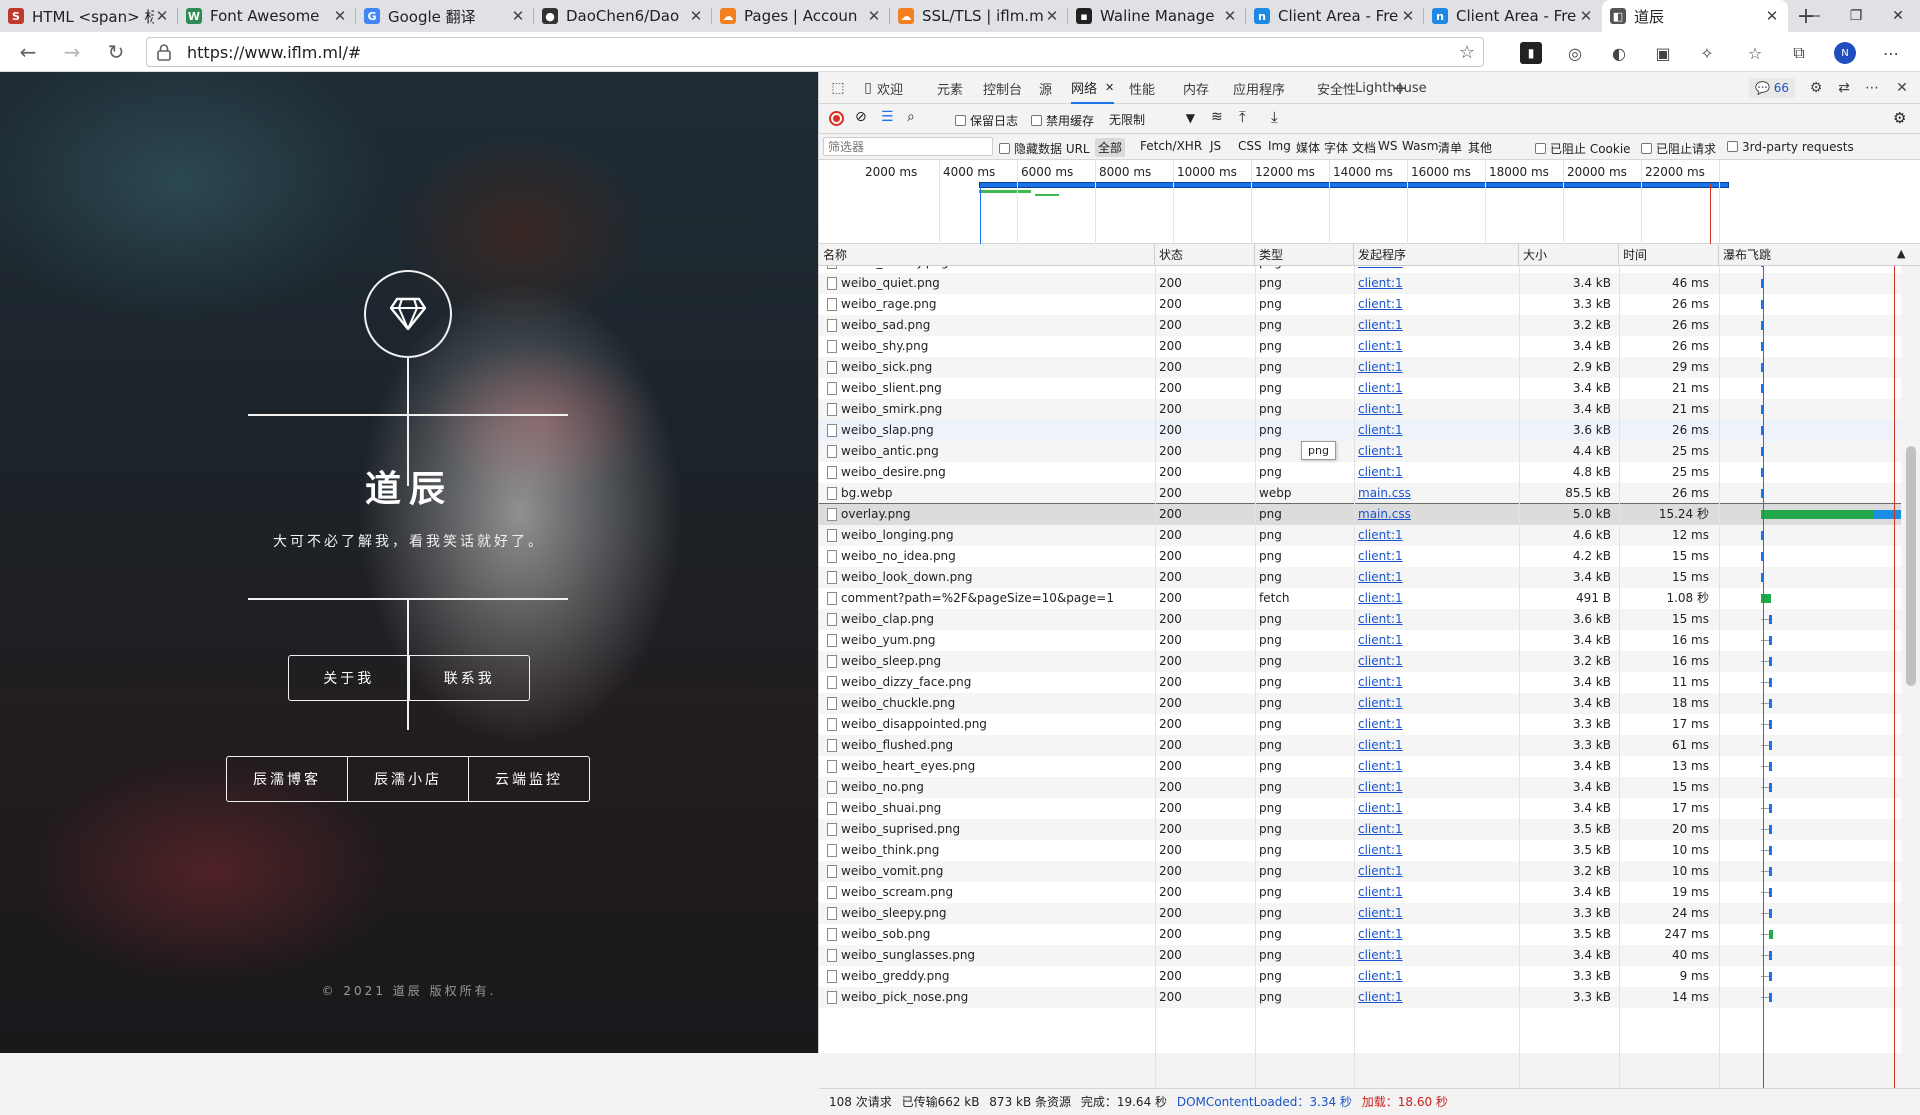 The height and width of the screenshot is (1115, 1920). What do you see at coordinates (1695, 16) in the screenshot?
I see `browser-tab: ◧ 道辰 ✕` at bounding box center [1695, 16].